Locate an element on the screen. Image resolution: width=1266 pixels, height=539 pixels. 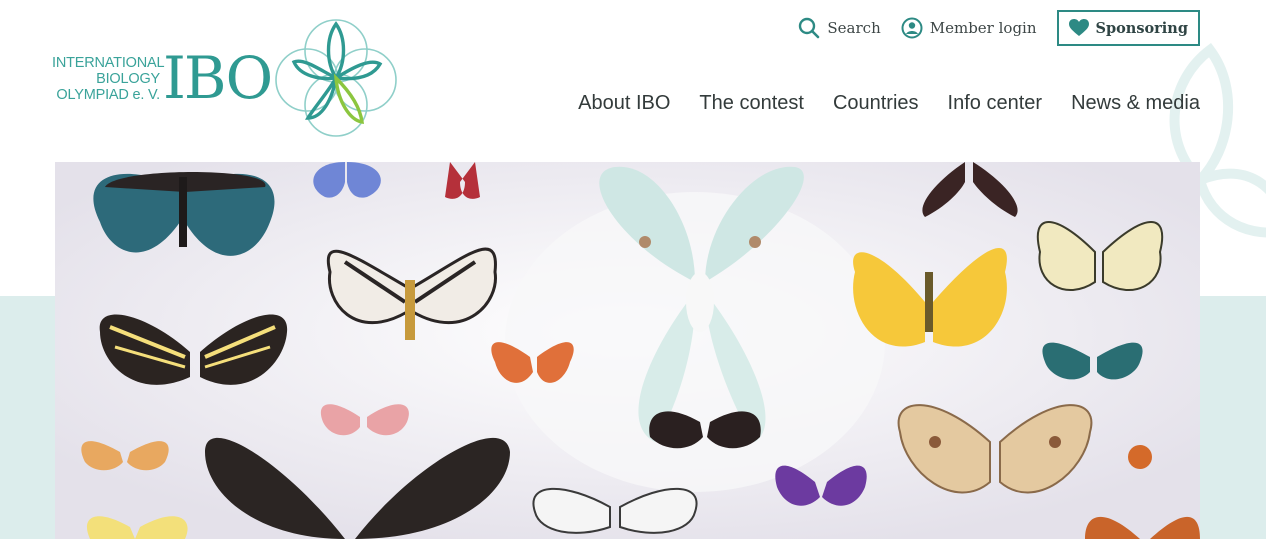
search-link: Search is located at coordinates (839, 28).